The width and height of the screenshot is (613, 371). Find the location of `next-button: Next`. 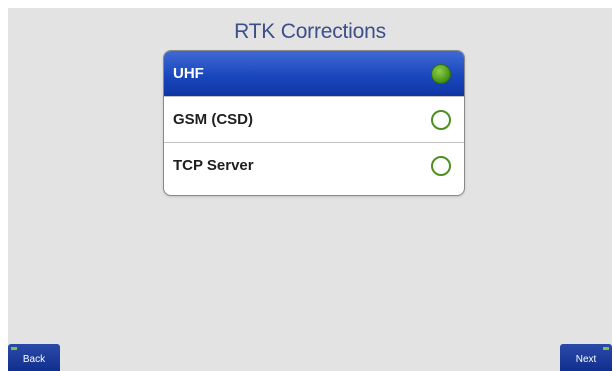

next-button: Next is located at coordinates (586, 357).